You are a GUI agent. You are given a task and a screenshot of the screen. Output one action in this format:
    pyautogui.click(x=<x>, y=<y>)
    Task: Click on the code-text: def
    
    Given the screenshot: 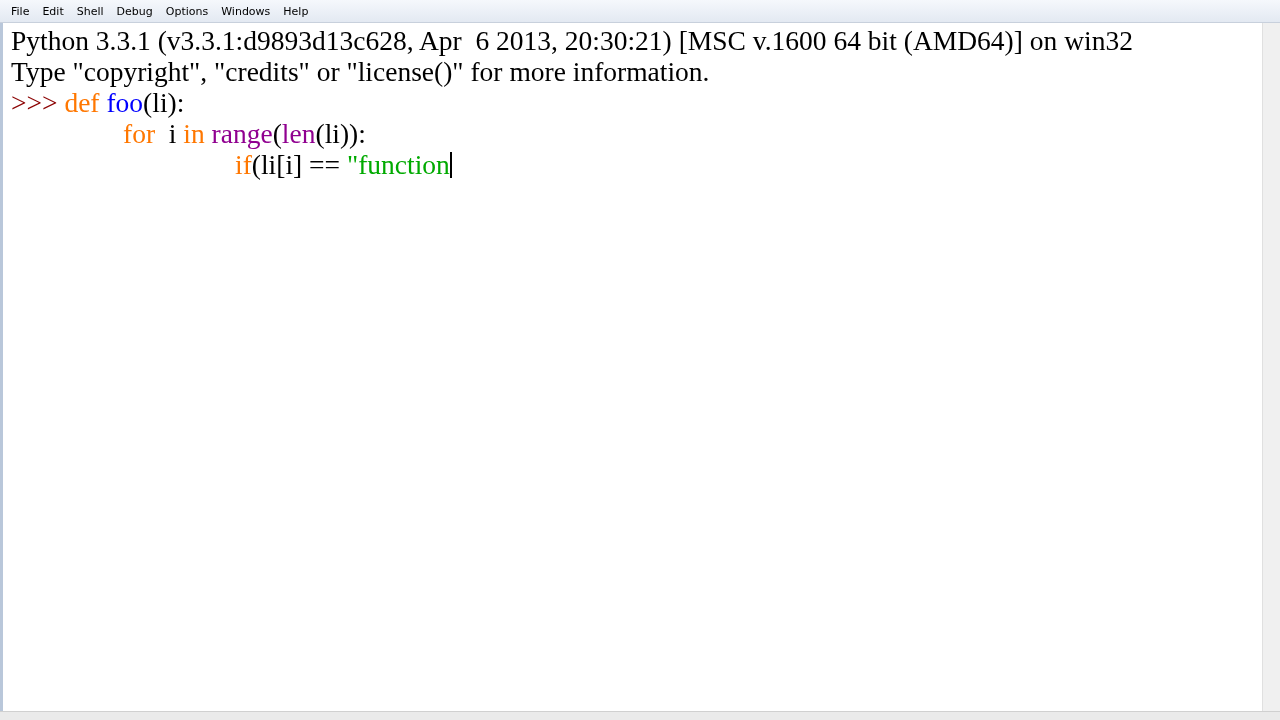 What is the action you would take?
    pyautogui.click(x=82, y=102)
    